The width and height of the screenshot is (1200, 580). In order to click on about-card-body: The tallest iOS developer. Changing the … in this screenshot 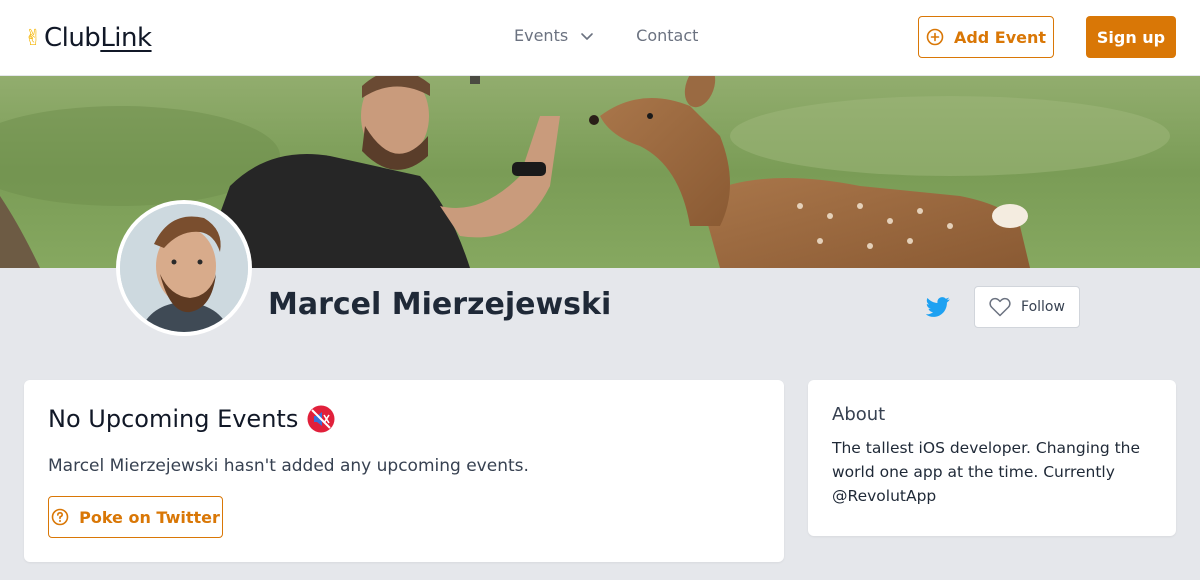, I will do `click(986, 472)`.